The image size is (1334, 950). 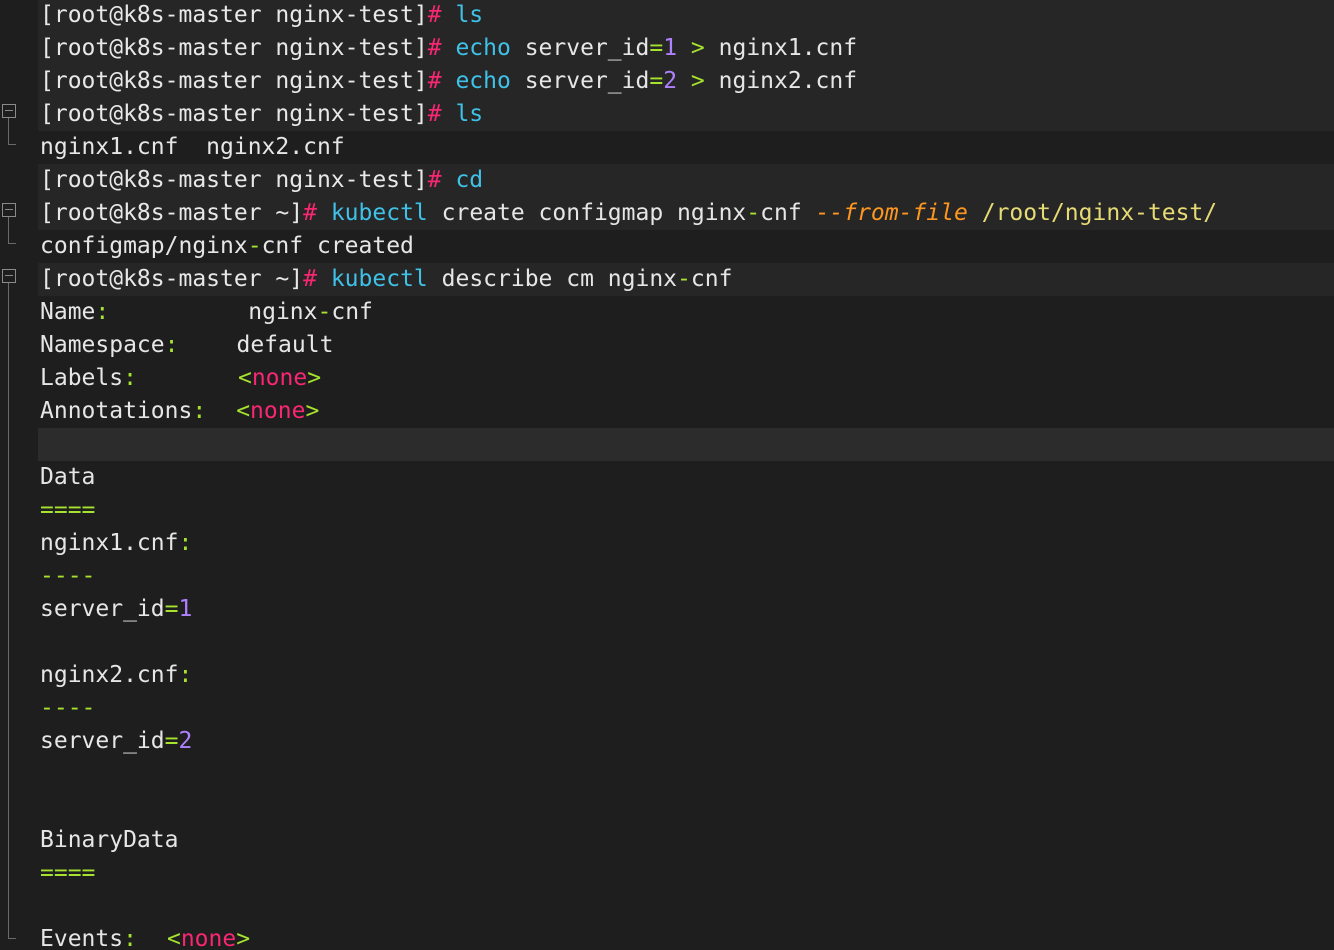 What do you see at coordinates (227, 246) in the screenshot?
I see `terminal-line-output: configmap/nginx-cnf created` at bounding box center [227, 246].